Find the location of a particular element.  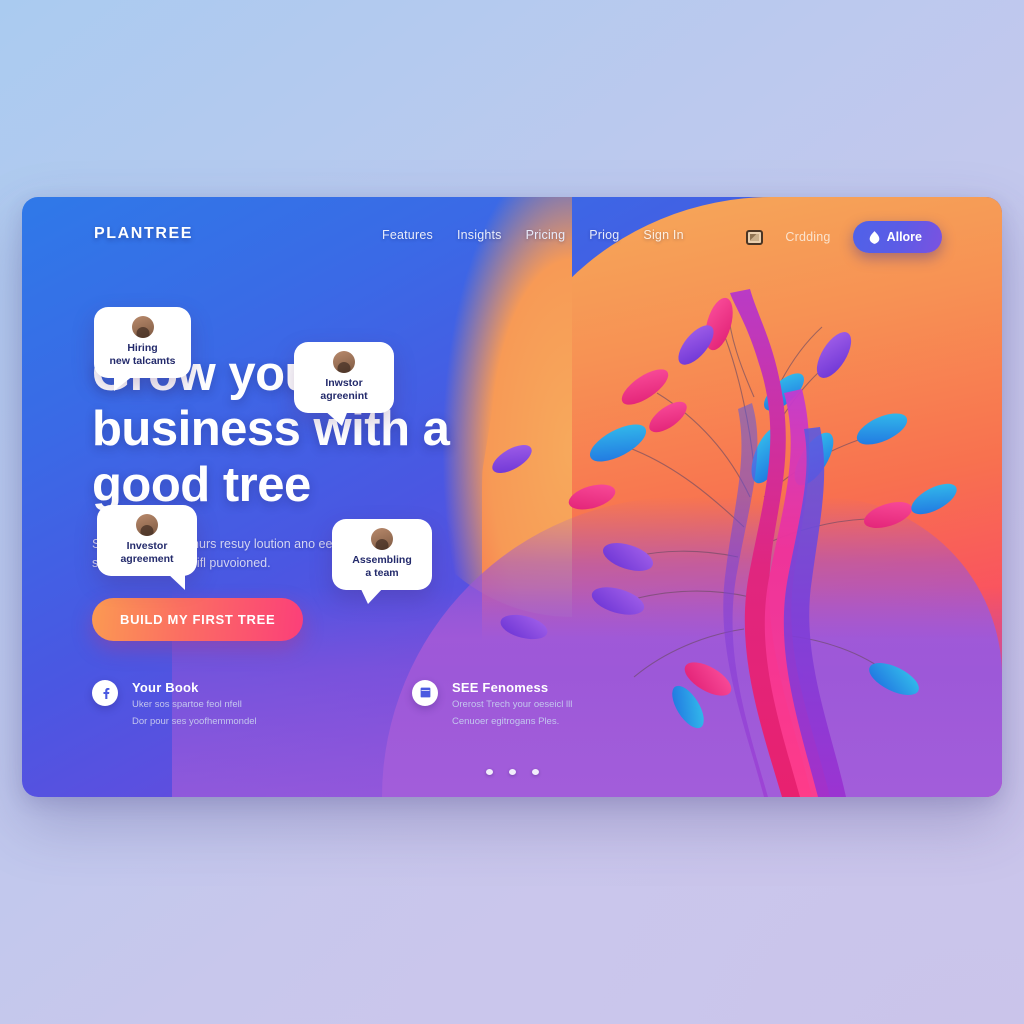

leaf-down-icon is located at coordinates (874, 237).